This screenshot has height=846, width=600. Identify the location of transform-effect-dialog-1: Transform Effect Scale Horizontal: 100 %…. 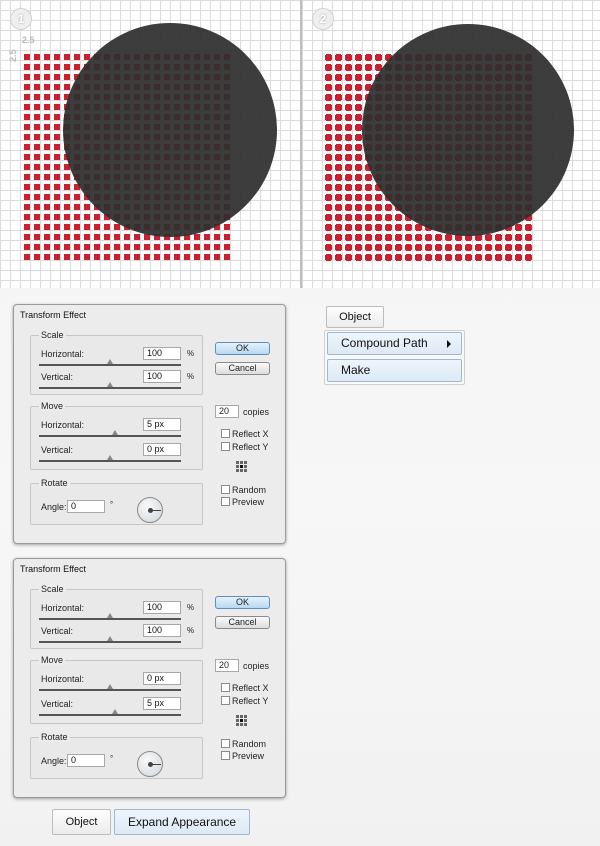
(149, 424).